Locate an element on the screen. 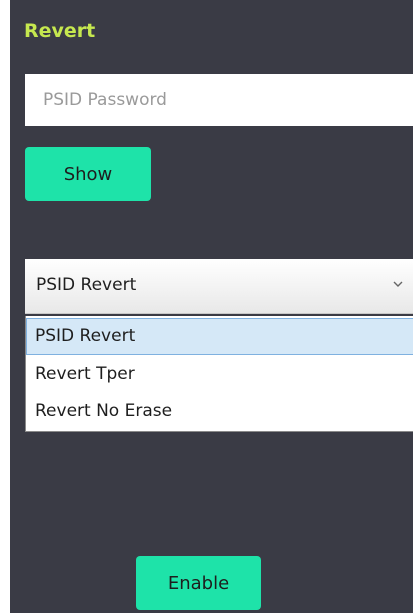  option-revert-tper: Revert Tper is located at coordinates (219, 374).